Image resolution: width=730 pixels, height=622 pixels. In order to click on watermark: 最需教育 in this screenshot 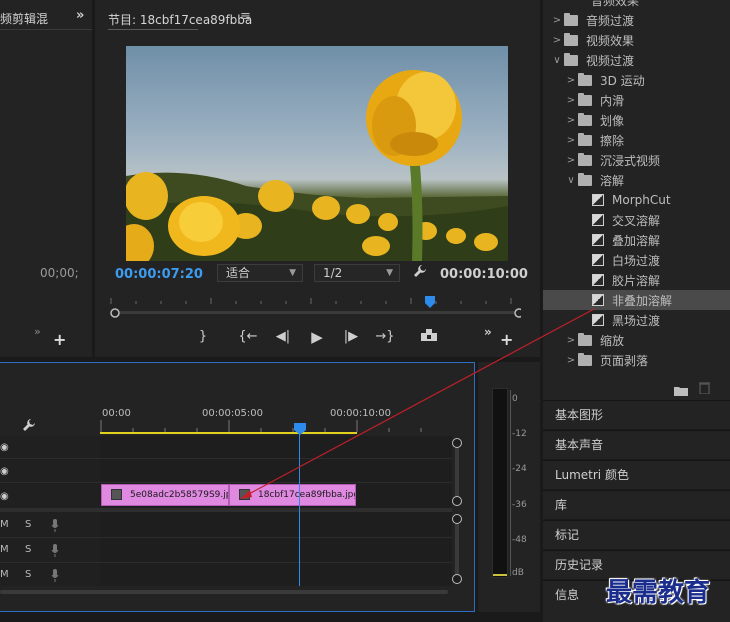, I will do `click(658, 593)`.